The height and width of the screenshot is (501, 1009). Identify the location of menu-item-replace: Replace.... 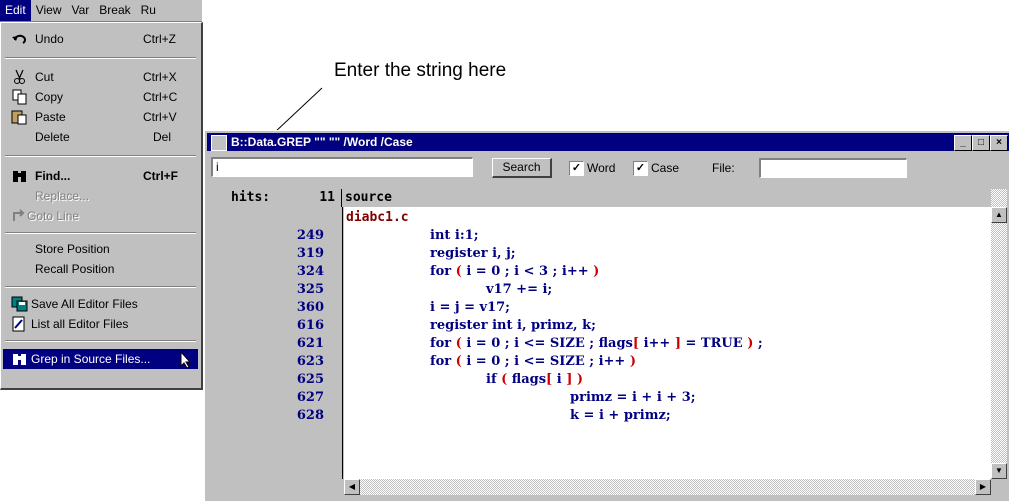
(100, 196).